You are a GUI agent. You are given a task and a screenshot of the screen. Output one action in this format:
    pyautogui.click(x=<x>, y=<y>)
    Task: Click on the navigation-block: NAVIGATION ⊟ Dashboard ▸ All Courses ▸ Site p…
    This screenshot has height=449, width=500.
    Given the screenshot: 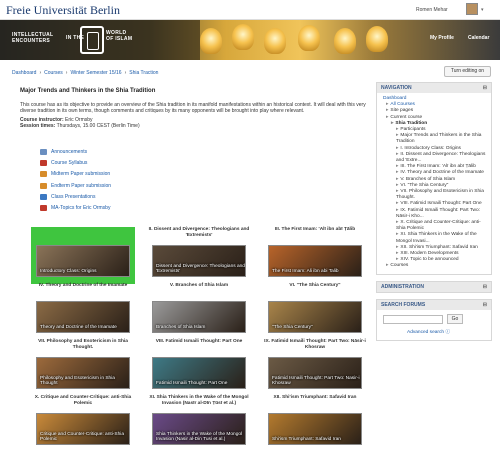 What is the action you would take?
    pyautogui.click(x=434, y=178)
    